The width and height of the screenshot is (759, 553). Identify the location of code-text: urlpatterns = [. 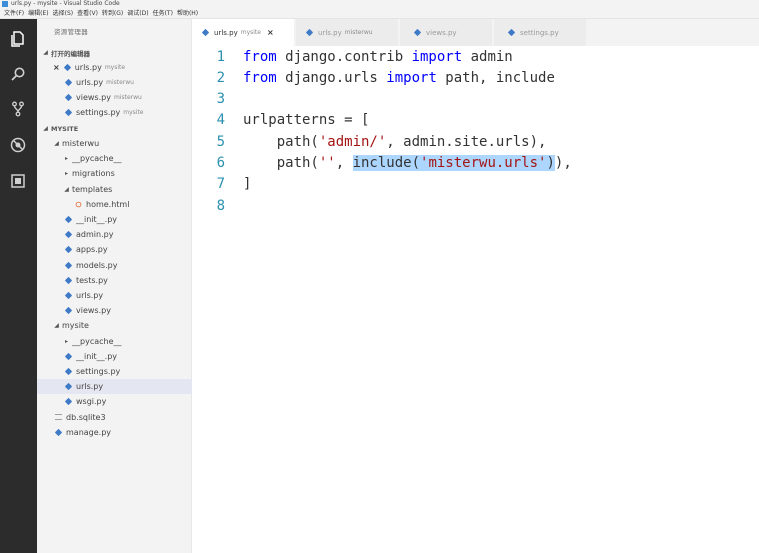
(303, 120).